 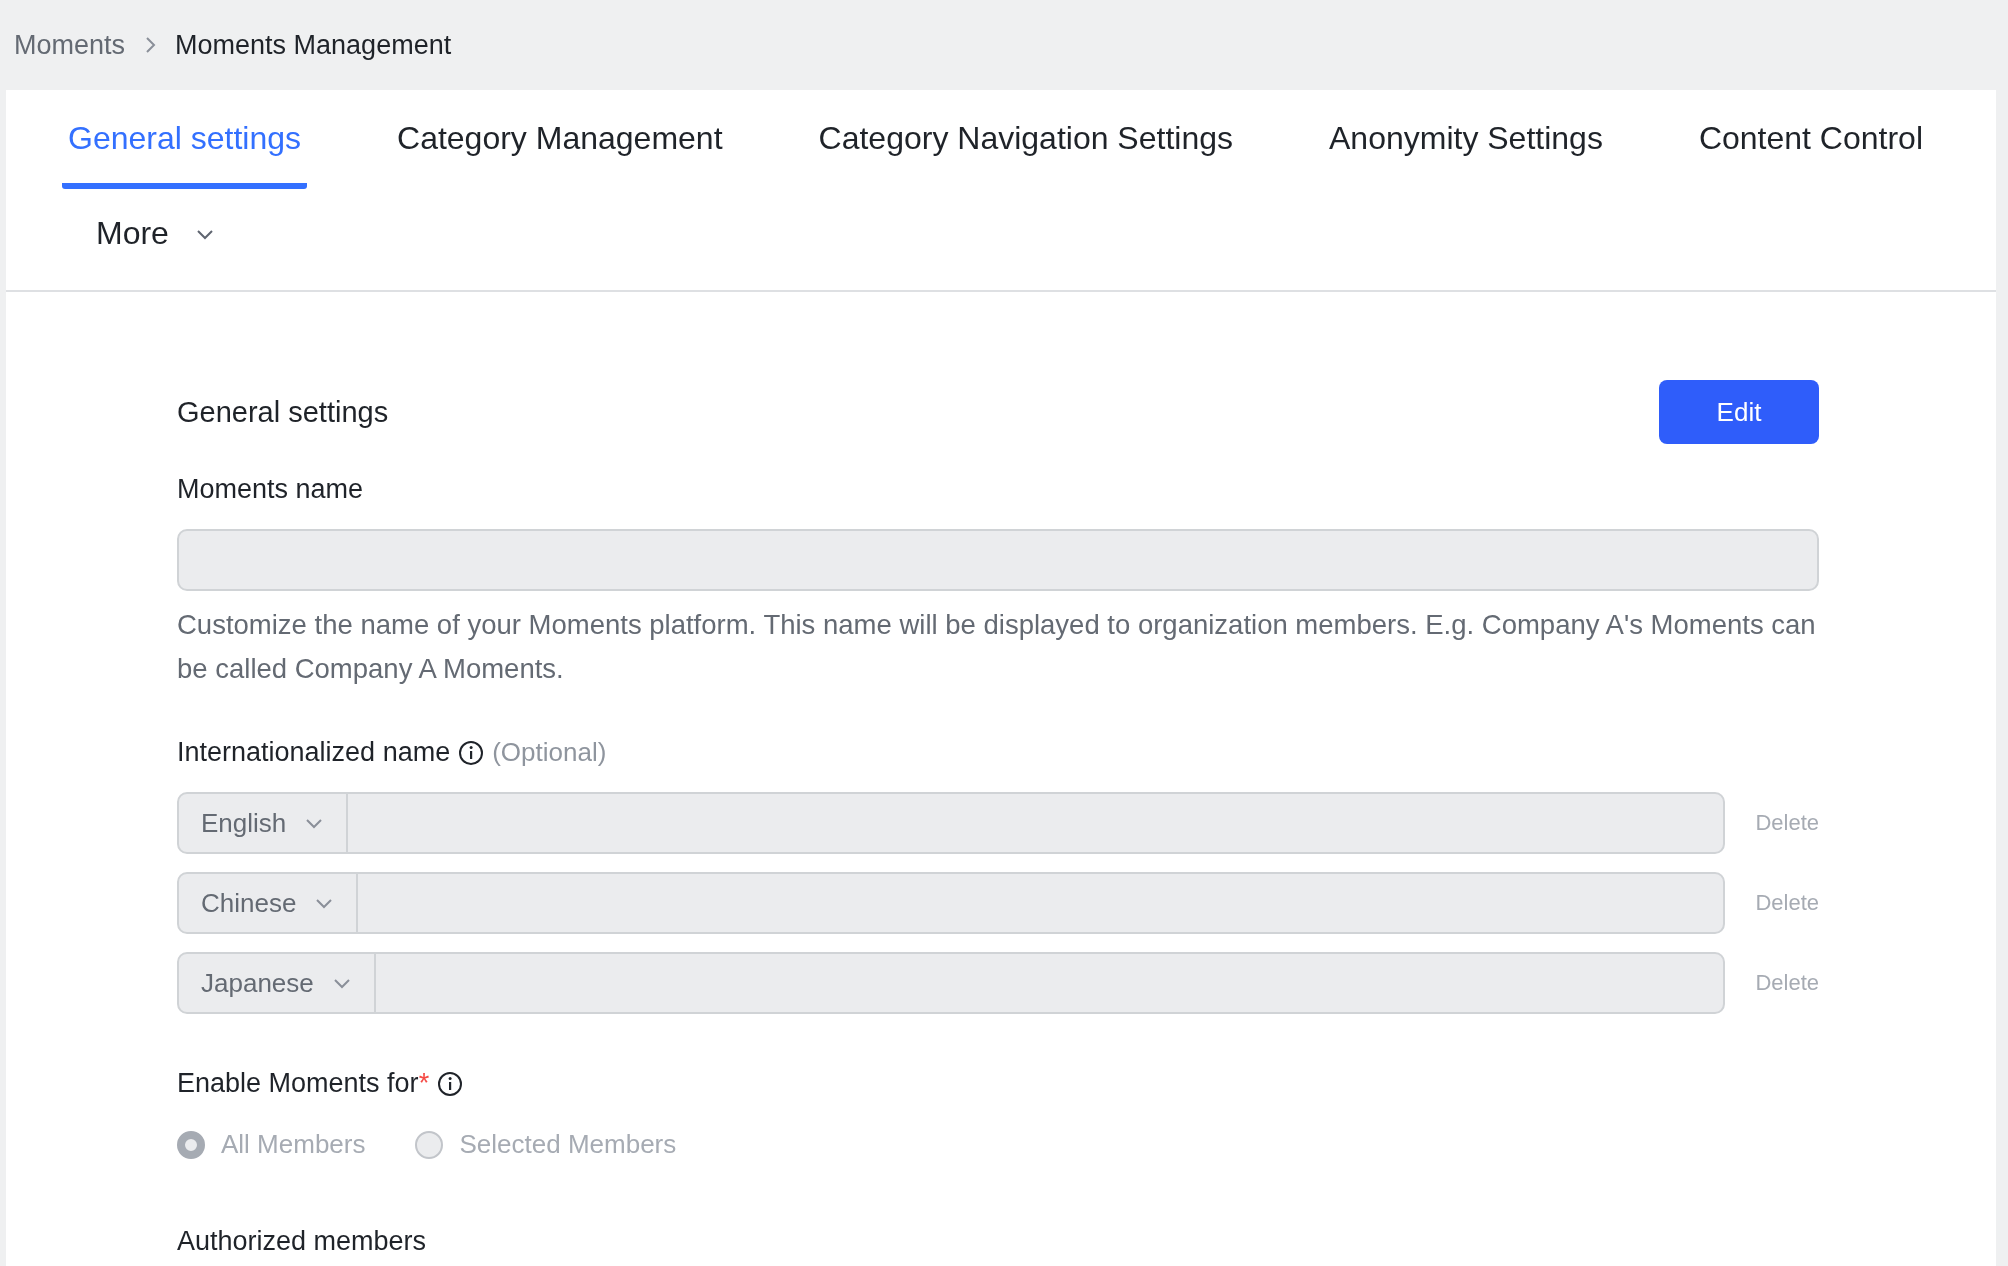 What do you see at coordinates (283, 412) in the screenshot?
I see `section-title: General settings` at bounding box center [283, 412].